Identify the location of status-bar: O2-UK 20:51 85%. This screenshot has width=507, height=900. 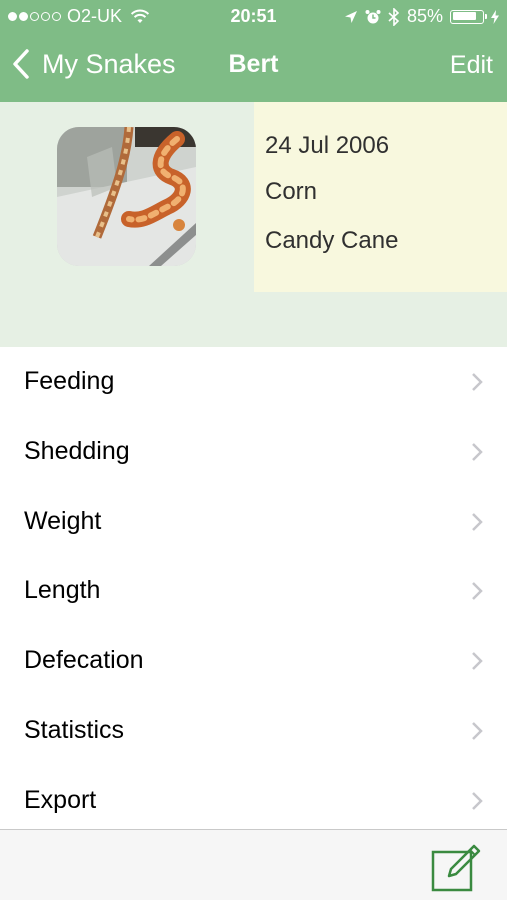
(253, 17).